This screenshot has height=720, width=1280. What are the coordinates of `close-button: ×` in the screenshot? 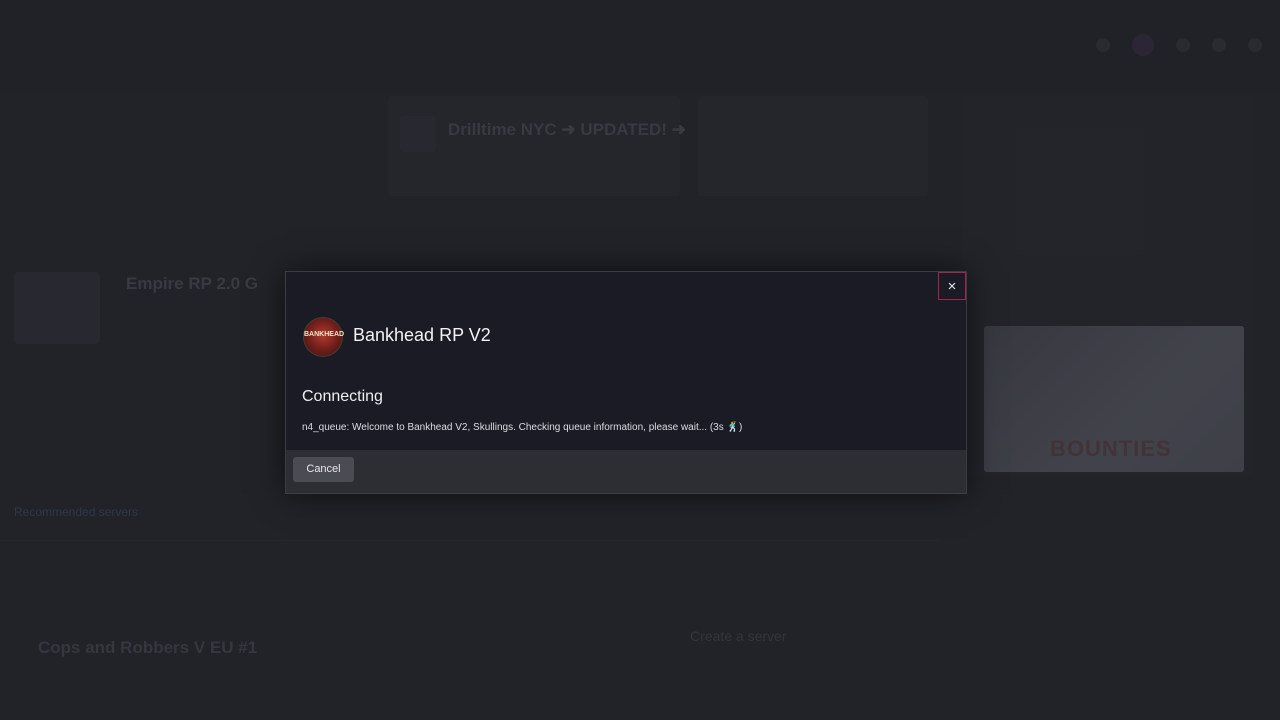 It's located at (952, 286).